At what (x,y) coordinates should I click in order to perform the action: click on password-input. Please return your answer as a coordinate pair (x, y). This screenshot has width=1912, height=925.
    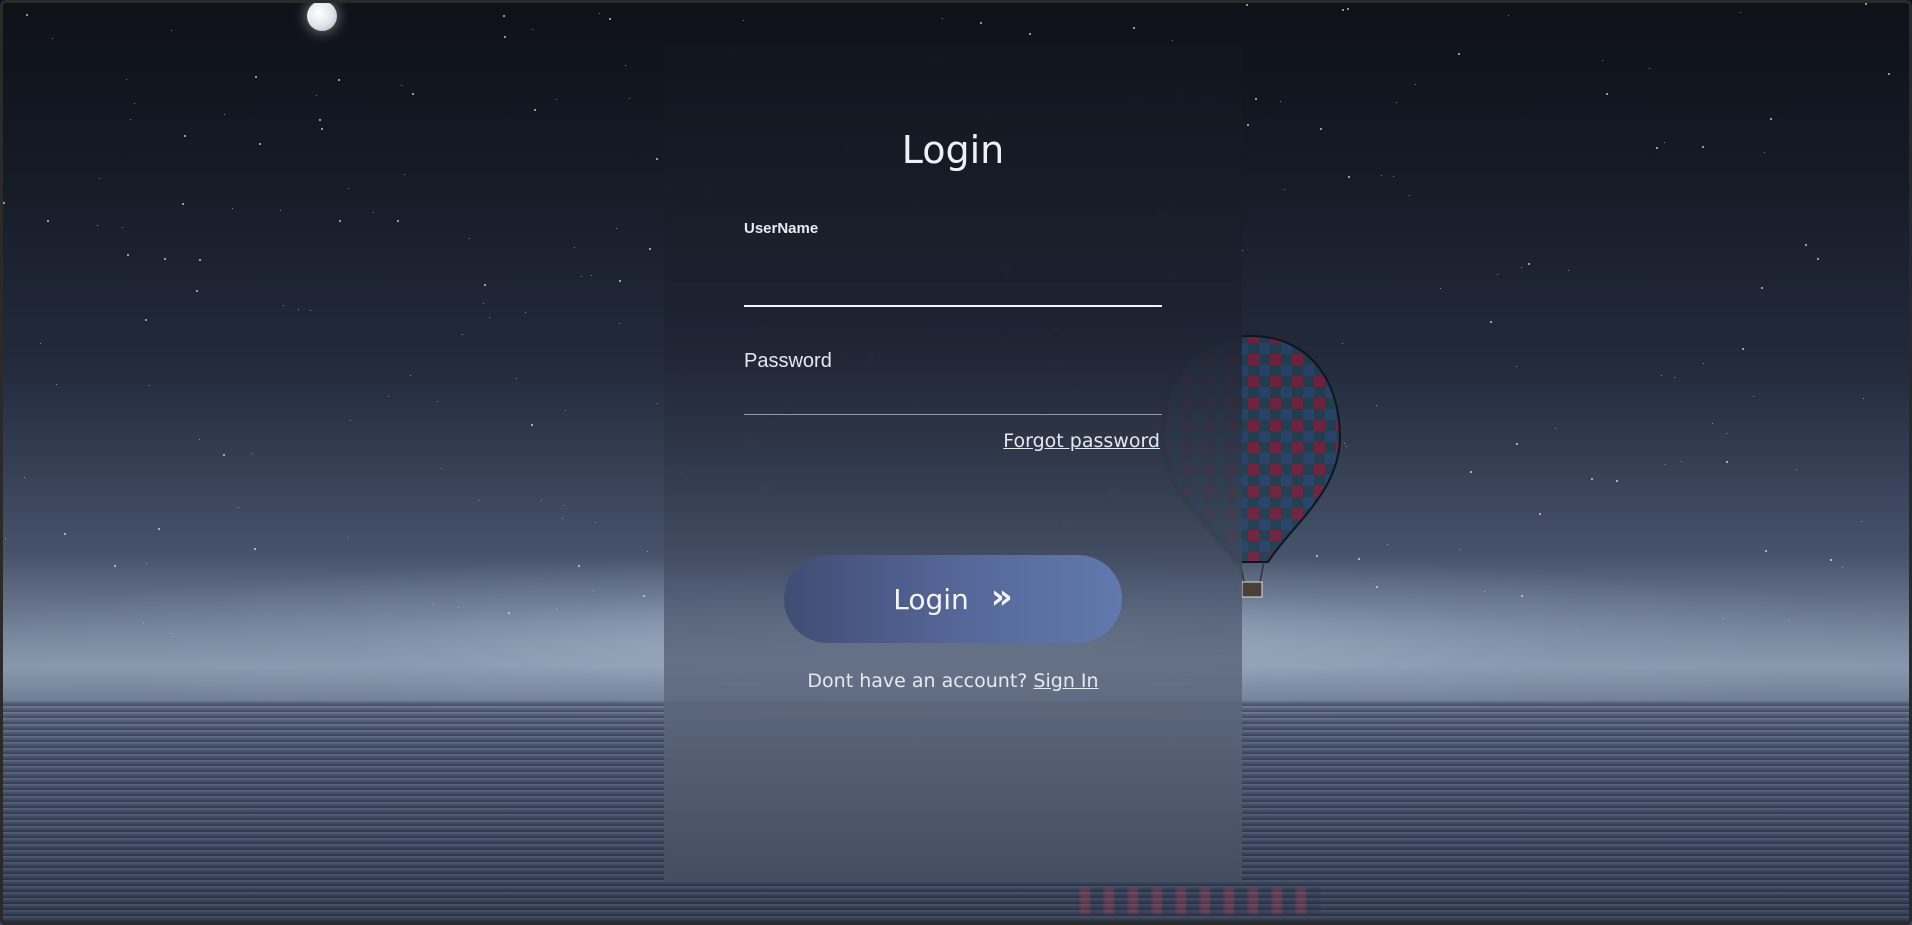
    Looking at the image, I should click on (955, 394).